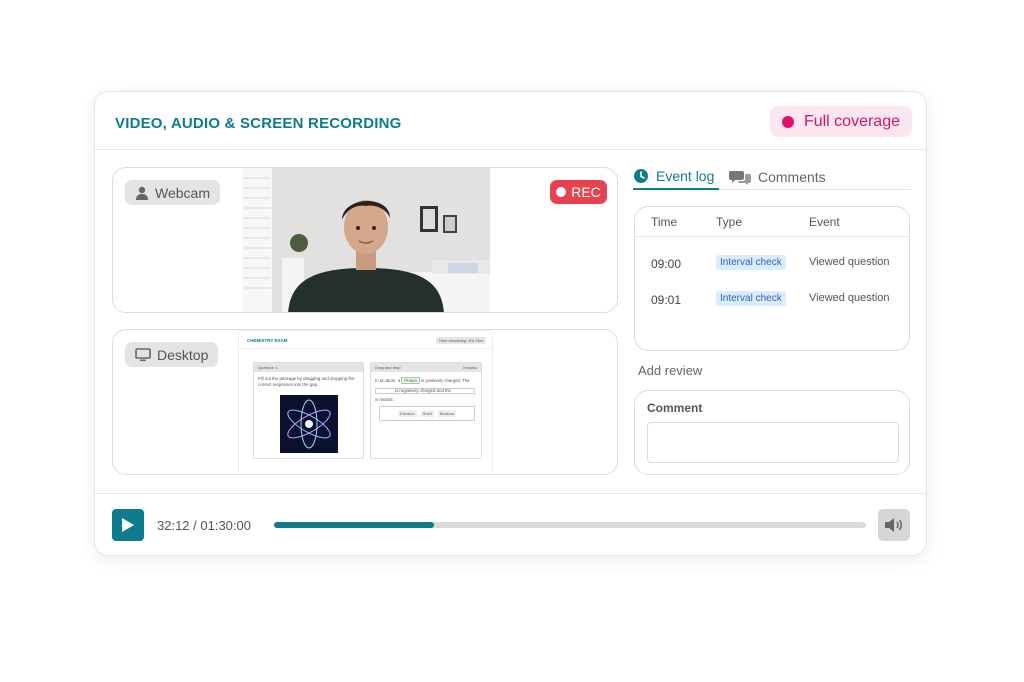 This screenshot has height=682, width=1024. I want to click on webcam-chip: Webcam, so click(172, 192).